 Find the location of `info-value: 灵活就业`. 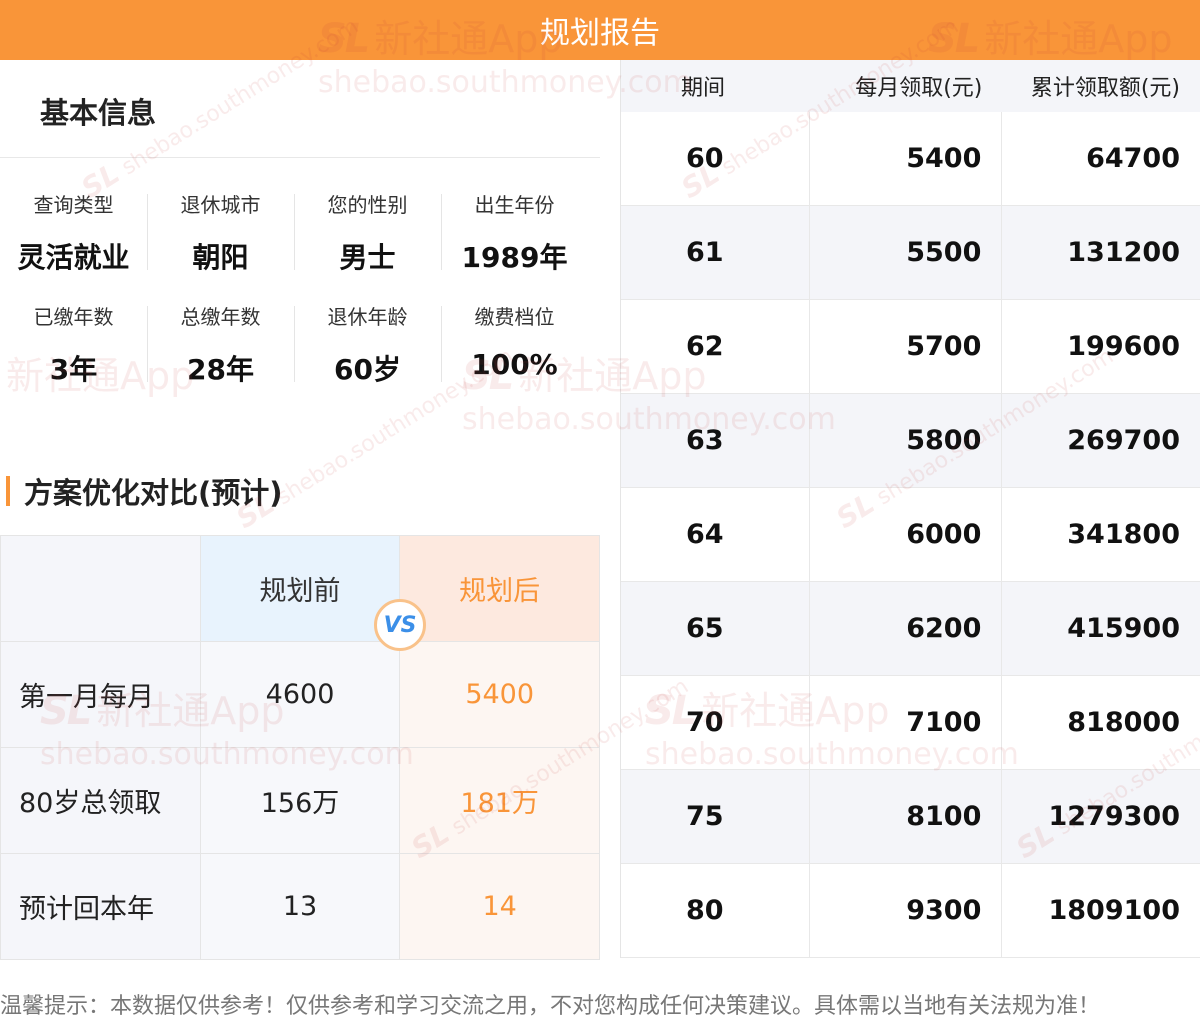

info-value: 灵活就业 is located at coordinates (73, 257).